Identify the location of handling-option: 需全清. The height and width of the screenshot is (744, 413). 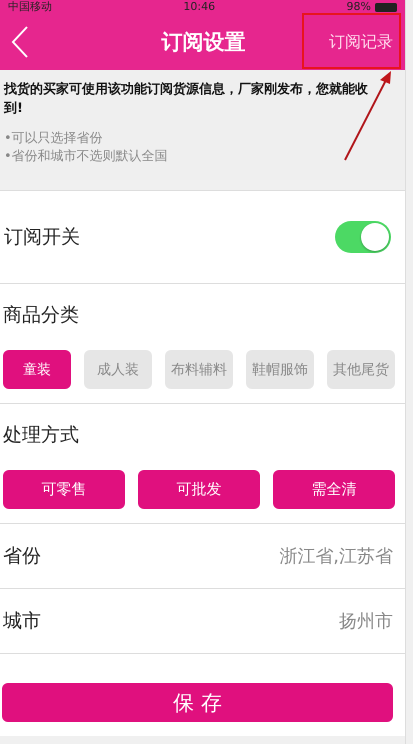
(334, 489).